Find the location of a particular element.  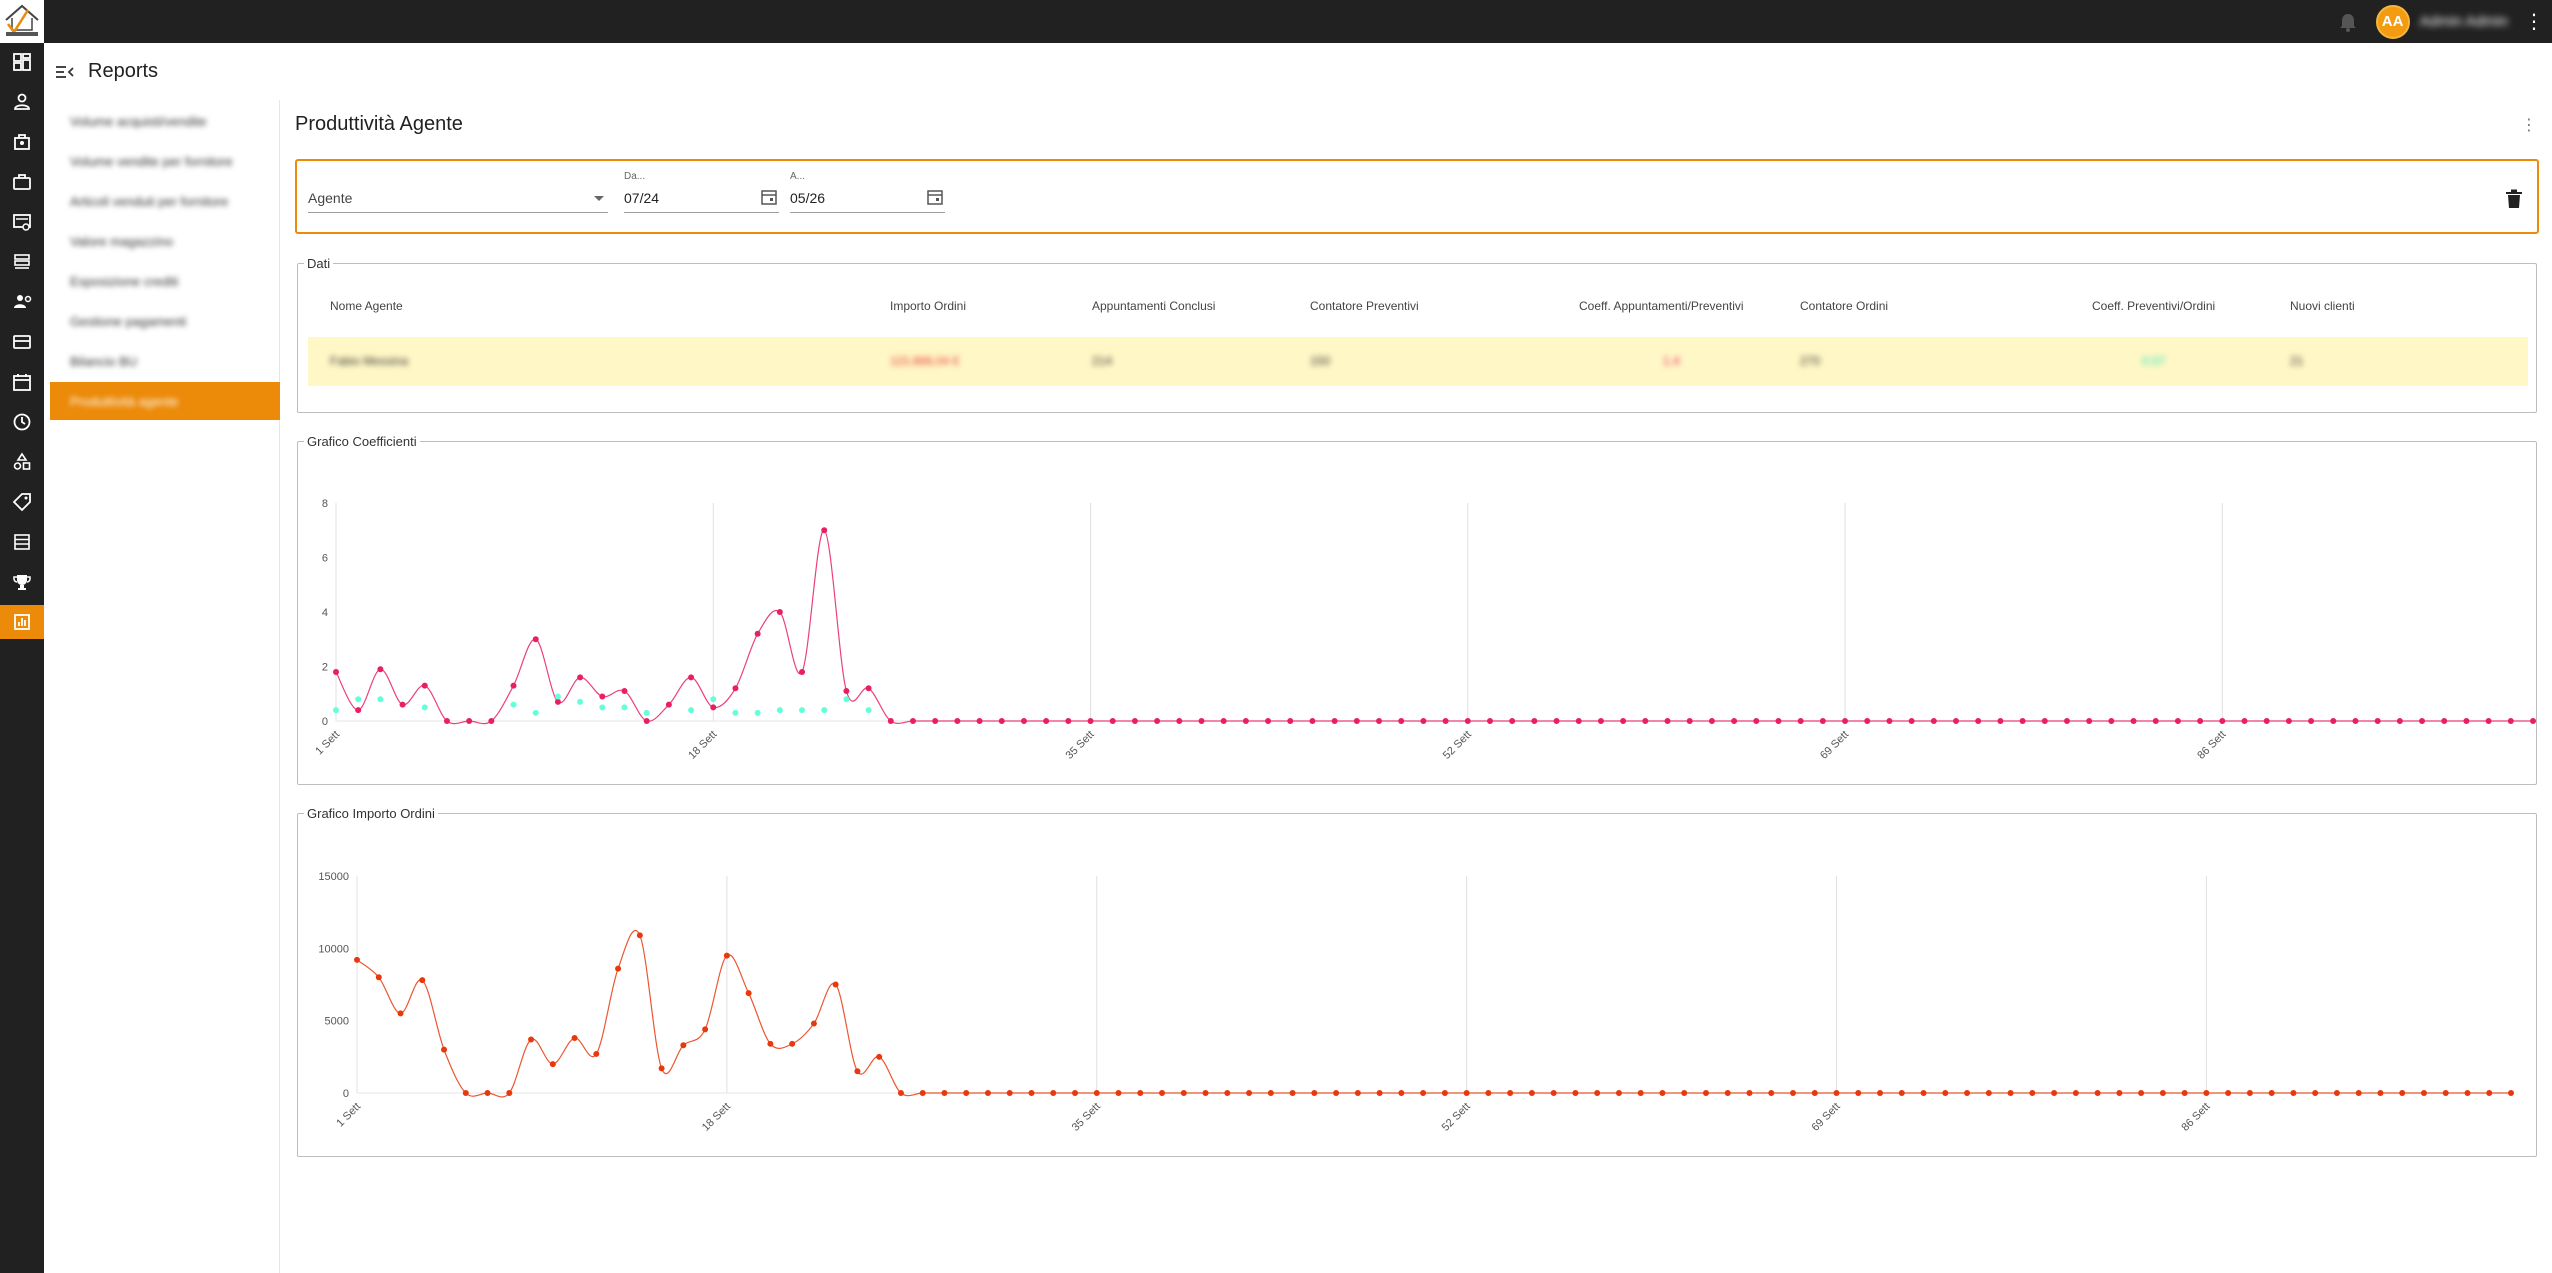

col-header-coeff-preventivi: Coeff. Preventivi/Ordini is located at coordinates (2153, 306).